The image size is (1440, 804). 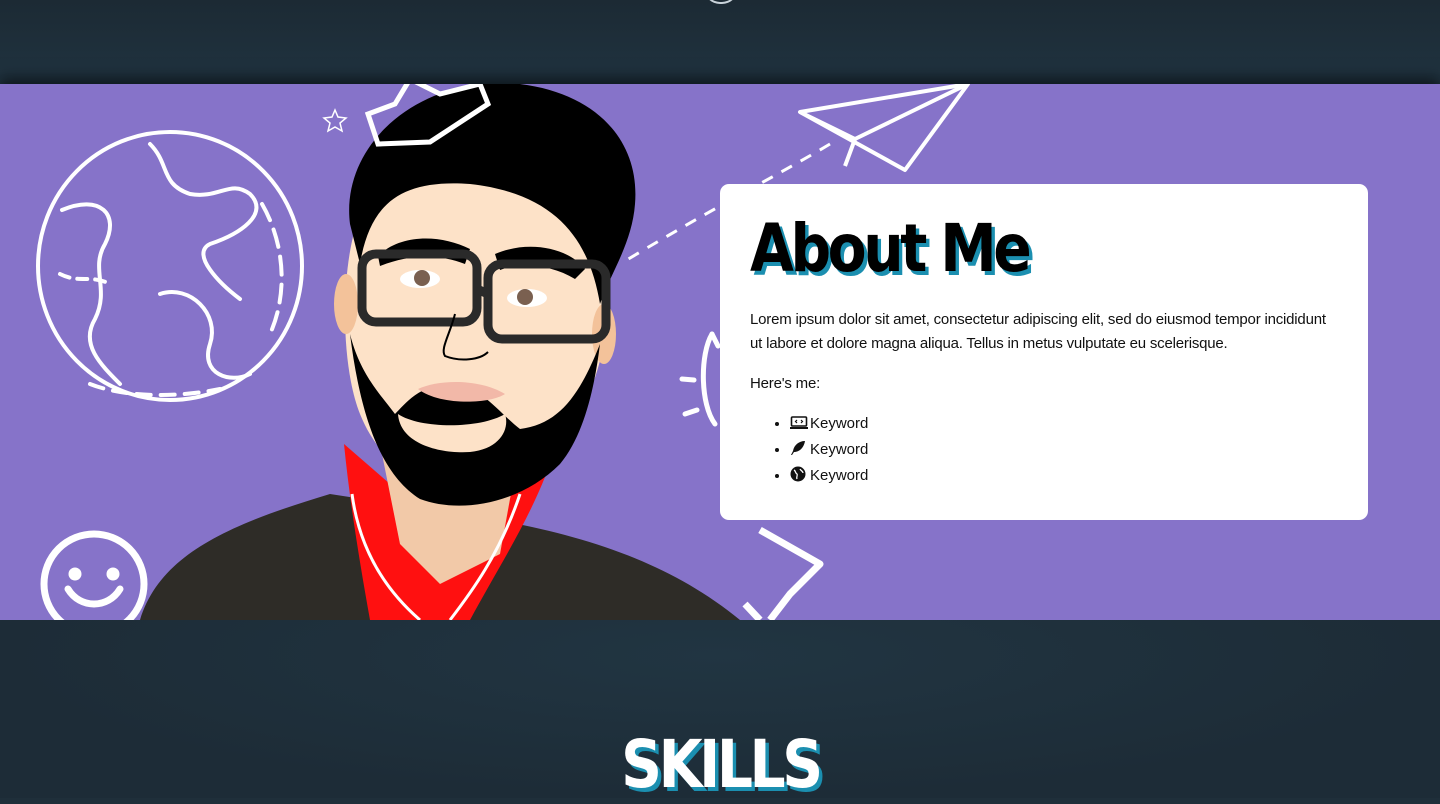 I want to click on hourglass-doodle-icon, so click(x=783, y=573).